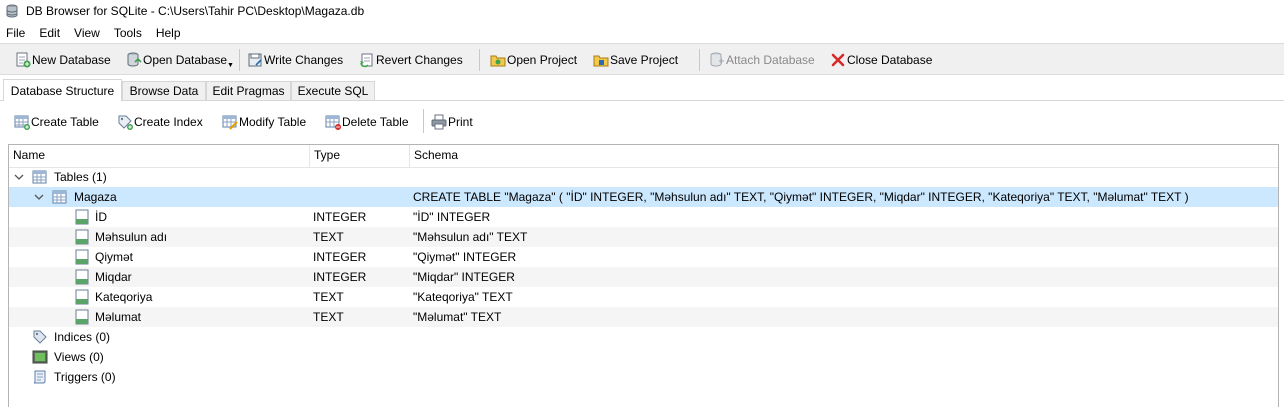  I want to click on revert-changes-button: Revert Changes, so click(411, 60).